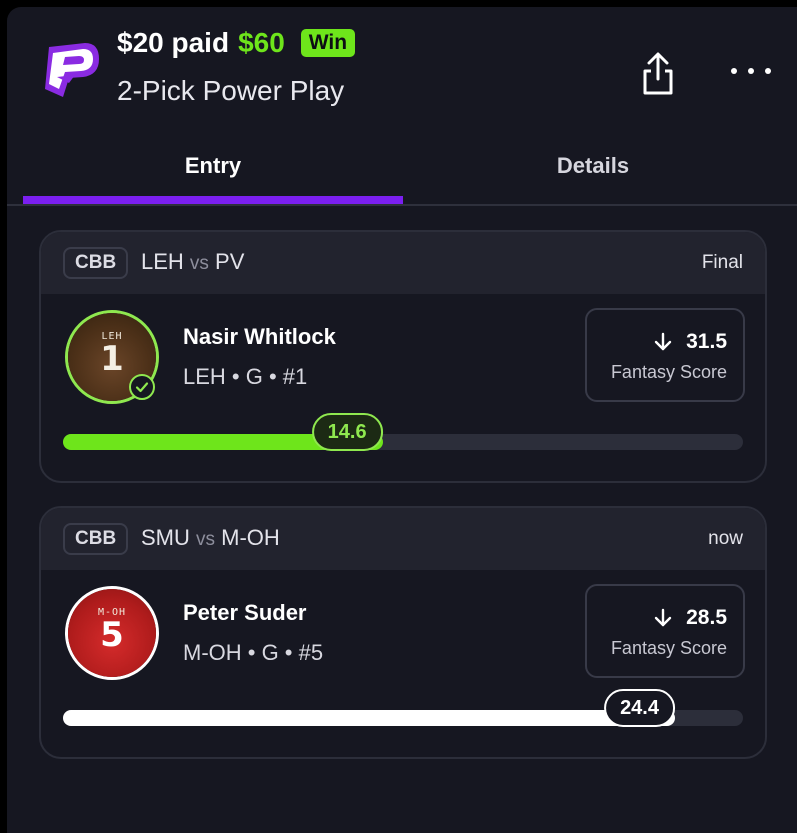 The height and width of the screenshot is (833, 797). I want to click on share-icon, so click(658, 73).